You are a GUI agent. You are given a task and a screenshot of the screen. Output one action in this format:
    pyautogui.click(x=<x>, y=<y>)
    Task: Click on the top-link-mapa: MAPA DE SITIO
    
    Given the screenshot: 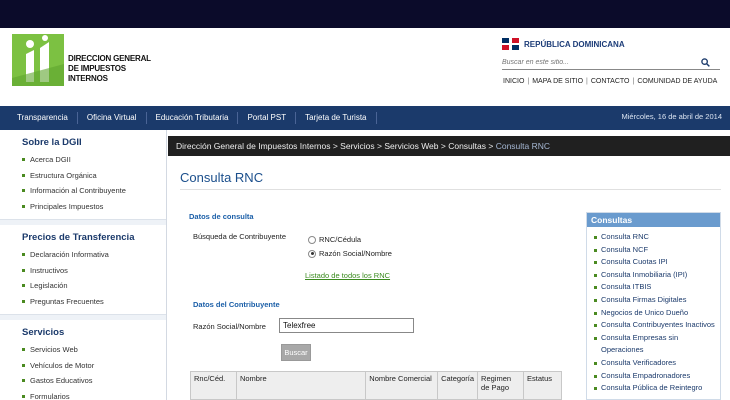 What is the action you would take?
    pyautogui.click(x=557, y=81)
    